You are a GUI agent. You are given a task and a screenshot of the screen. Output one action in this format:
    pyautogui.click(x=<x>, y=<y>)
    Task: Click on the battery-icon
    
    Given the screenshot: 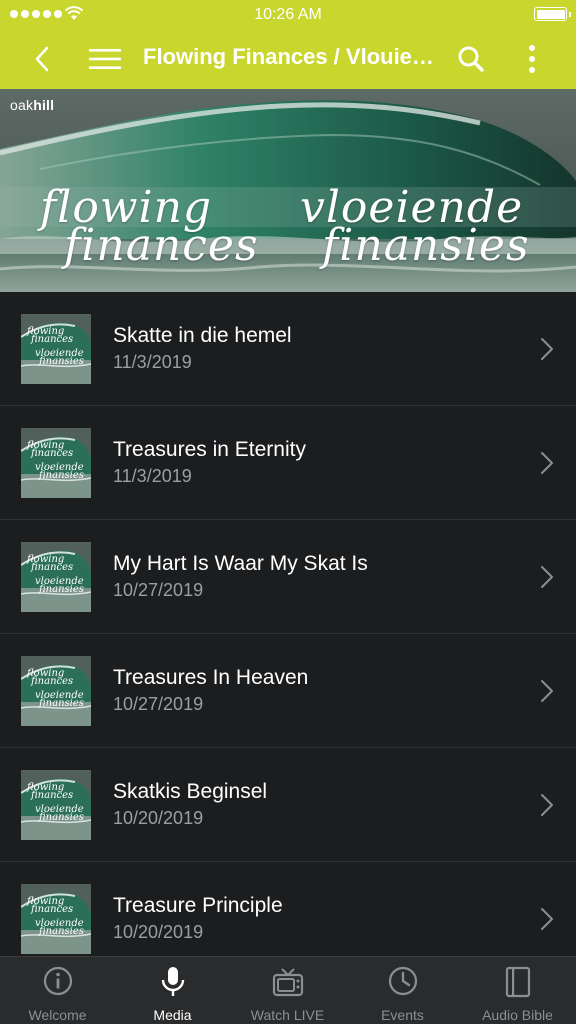 What is the action you would take?
    pyautogui.click(x=552, y=14)
    